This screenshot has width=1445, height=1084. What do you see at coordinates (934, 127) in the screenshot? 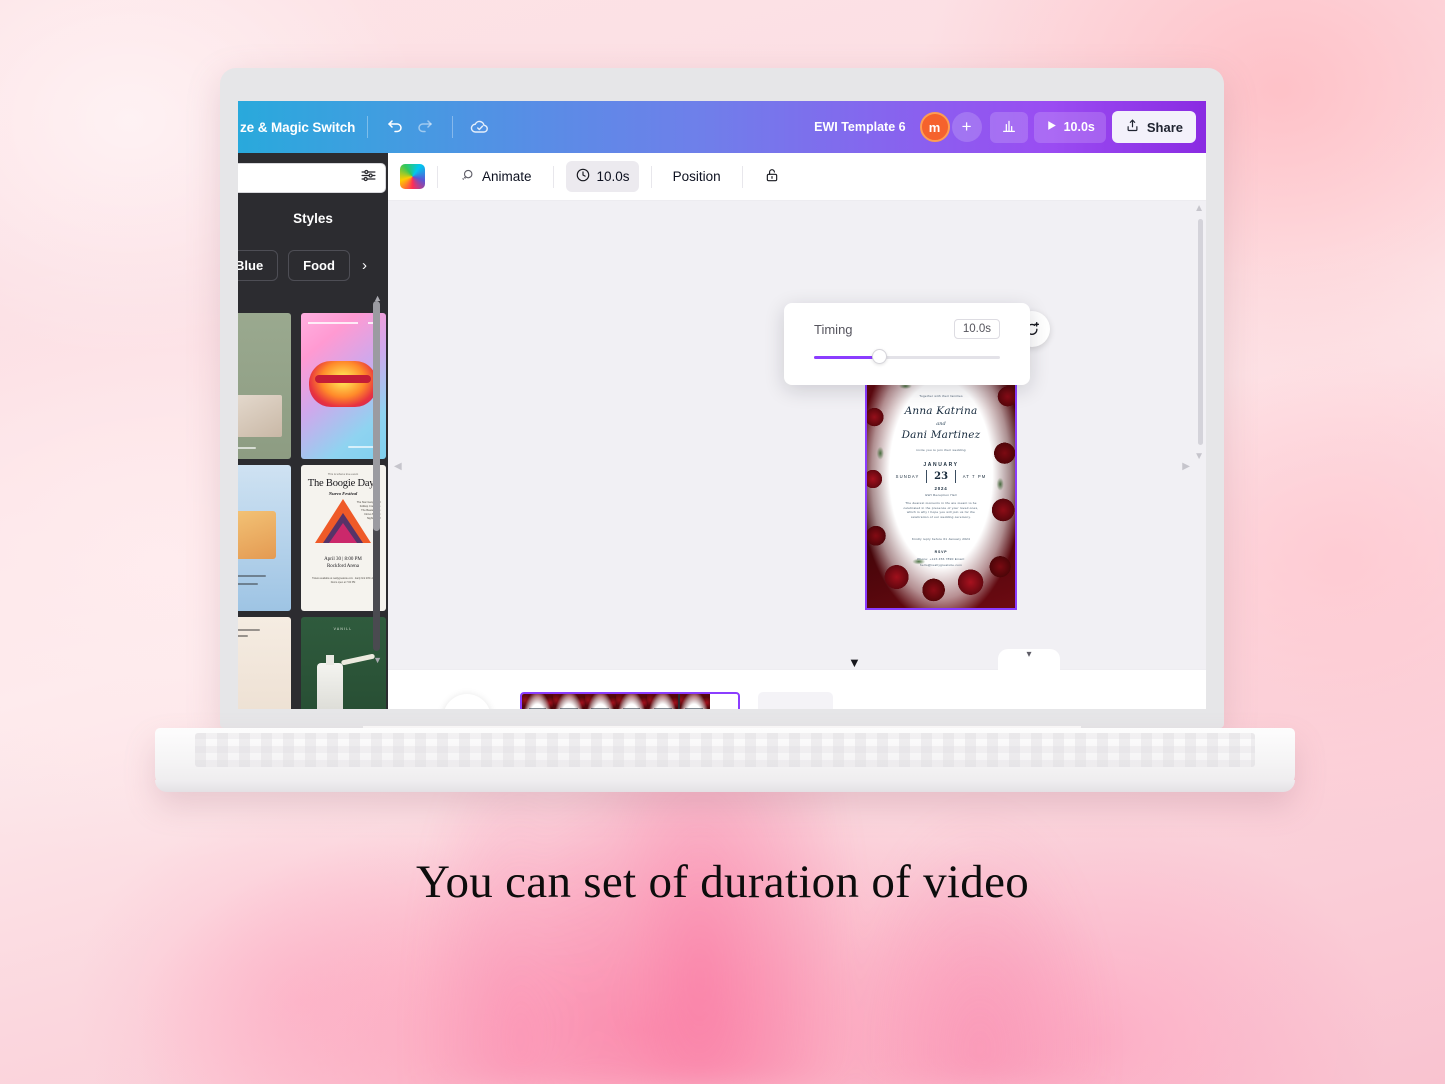
I see `avatar: m` at bounding box center [934, 127].